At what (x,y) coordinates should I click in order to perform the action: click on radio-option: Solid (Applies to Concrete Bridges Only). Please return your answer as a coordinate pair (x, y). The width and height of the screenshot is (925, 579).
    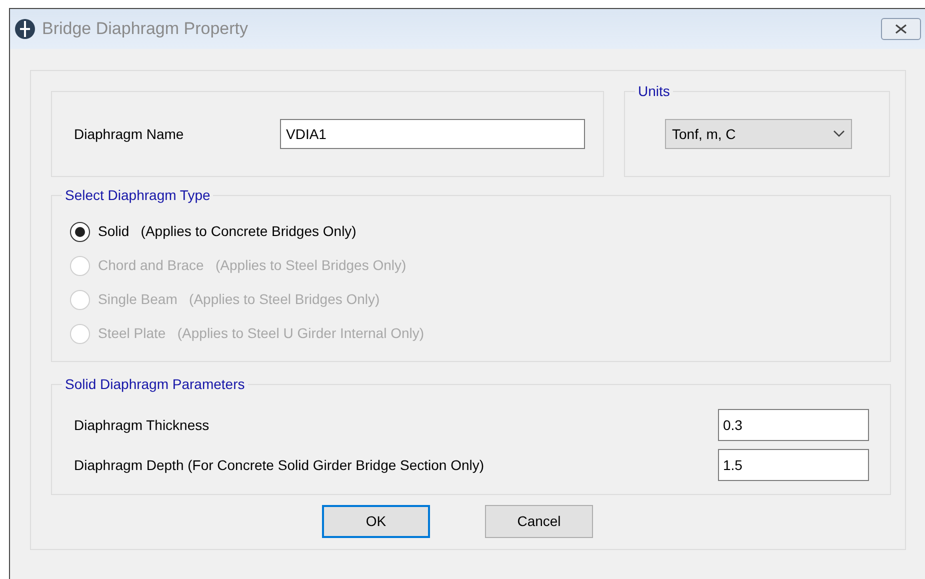
    Looking at the image, I should click on (480, 231).